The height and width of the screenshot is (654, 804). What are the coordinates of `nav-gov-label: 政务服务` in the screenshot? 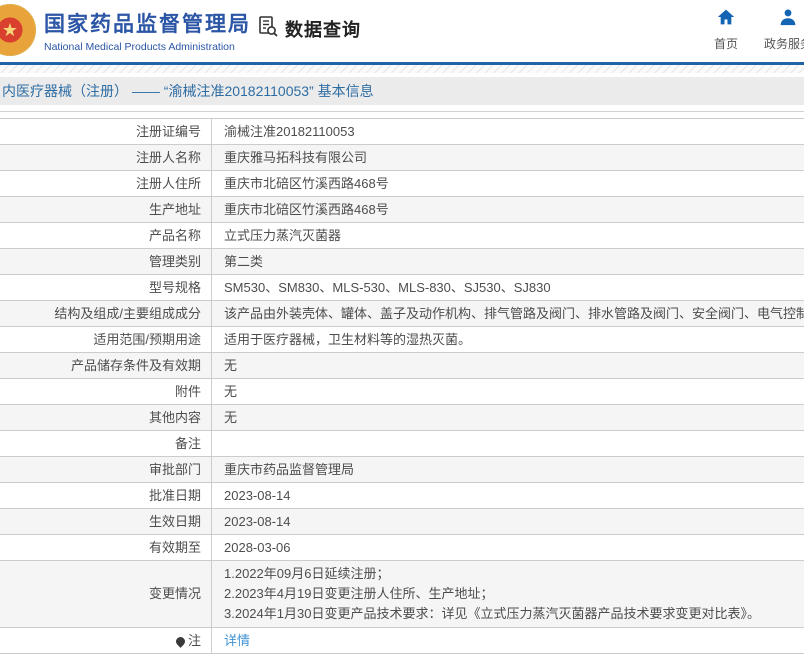 It's located at (783, 44).